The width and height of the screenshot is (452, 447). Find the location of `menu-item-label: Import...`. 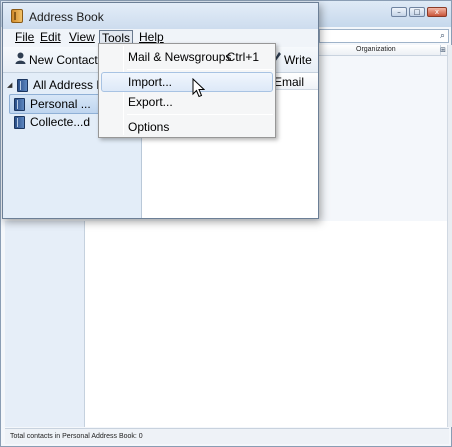

menu-item-label: Import... is located at coordinates (150, 82).